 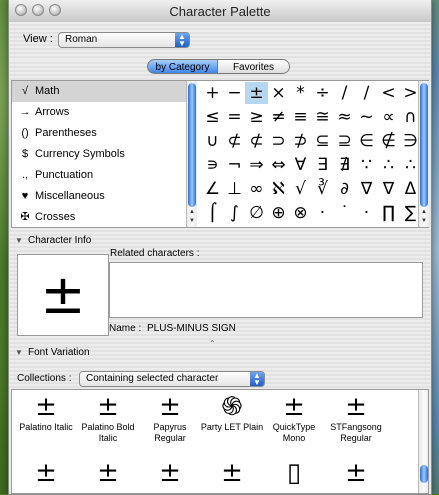 I want to click on character-preview: ±, so click(x=63, y=295).